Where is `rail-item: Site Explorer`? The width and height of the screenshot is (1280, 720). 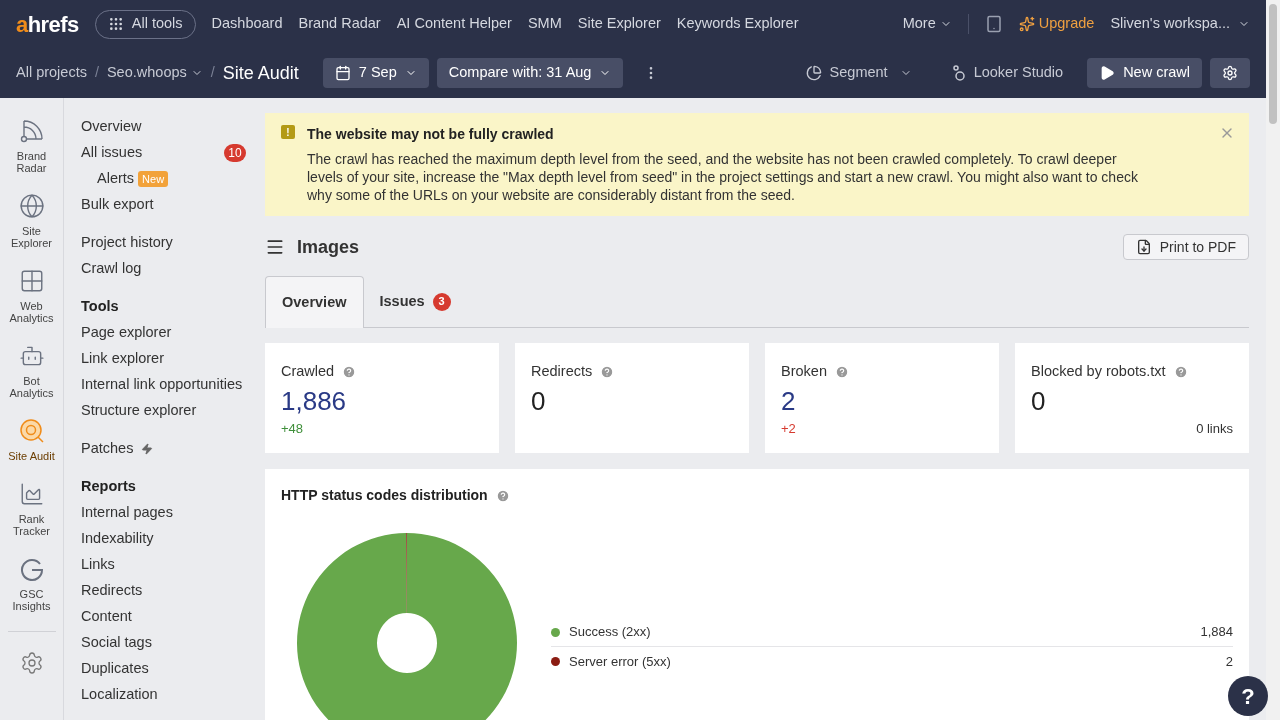
rail-item: Site Explorer is located at coordinates (31, 221).